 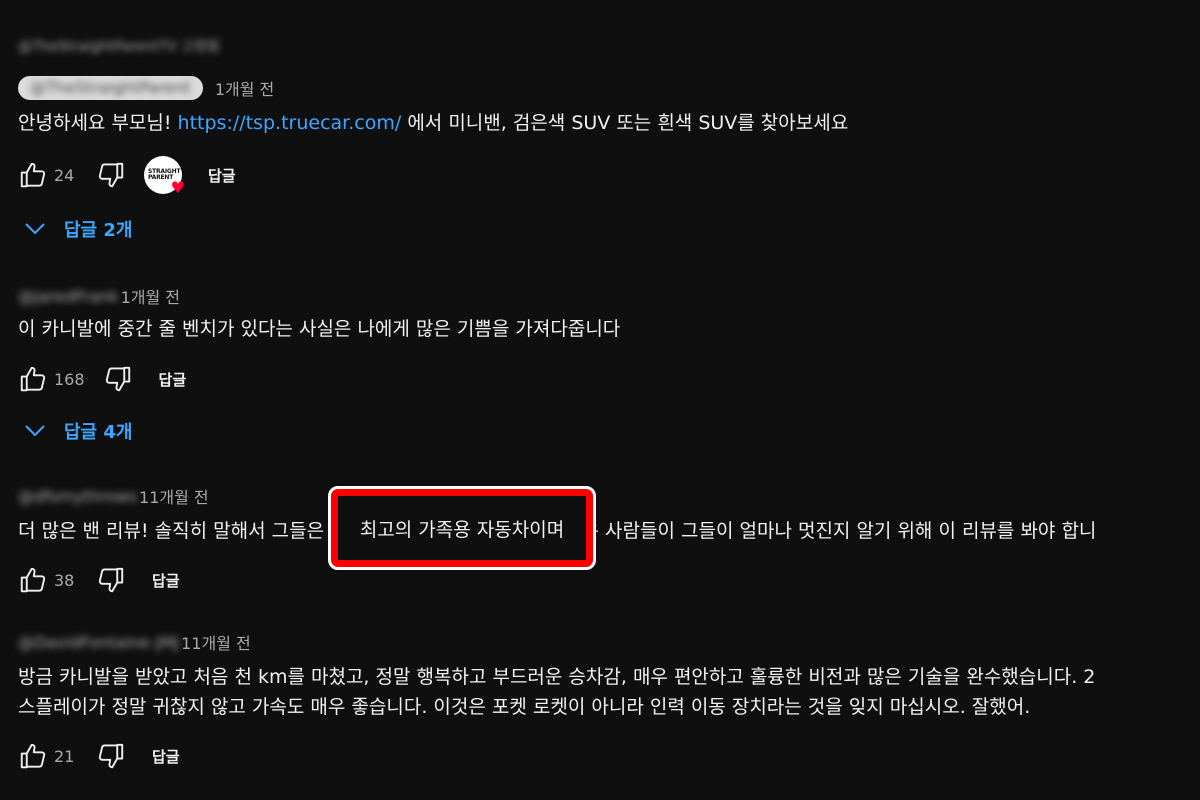 I want to click on like-count: 168, so click(x=69, y=379).